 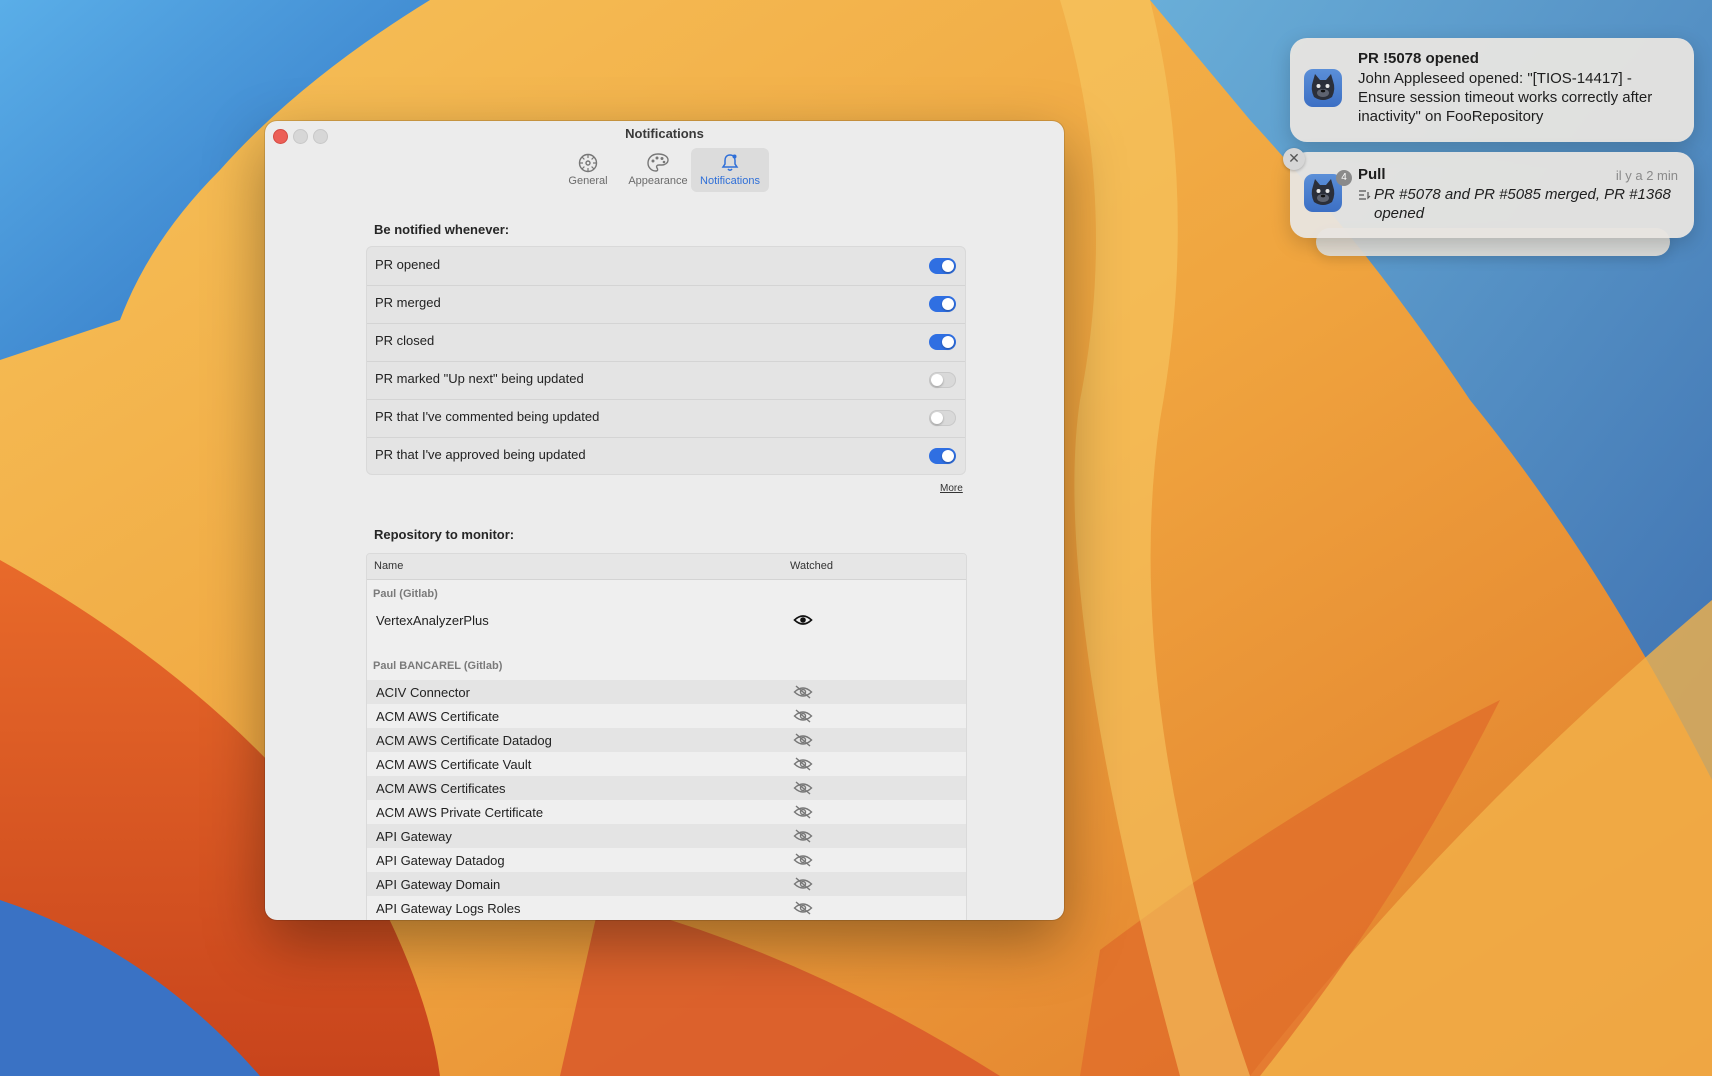 What do you see at coordinates (408, 264) in the screenshot?
I see `notify-option-label: PR opened` at bounding box center [408, 264].